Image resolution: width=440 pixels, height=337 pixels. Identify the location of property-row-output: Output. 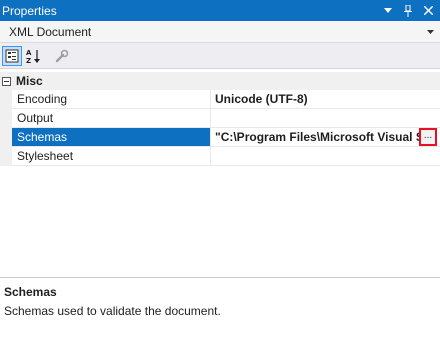
(220, 118).